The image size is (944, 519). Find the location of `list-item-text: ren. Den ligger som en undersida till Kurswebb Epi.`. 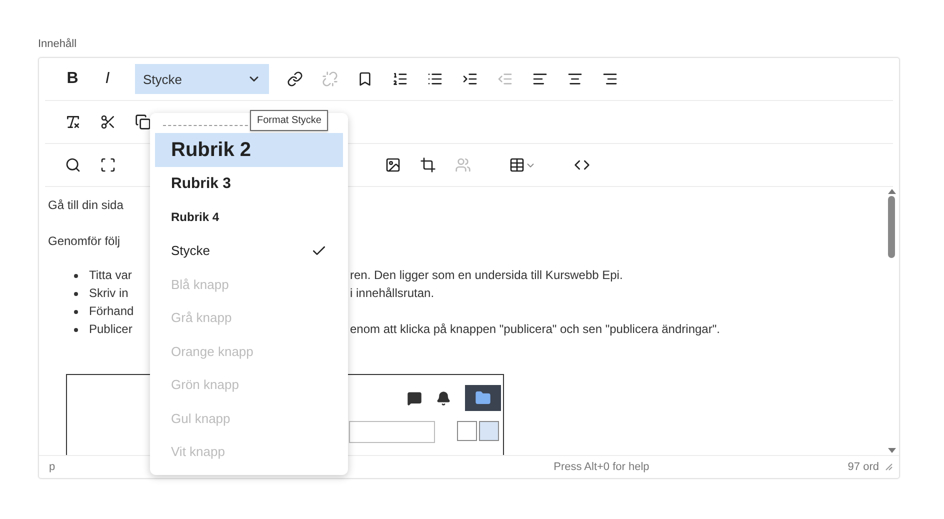

list-item-text: ren. Den ligger som en undersida till Kurswebb Epi. is located at coordinates (486, 275).